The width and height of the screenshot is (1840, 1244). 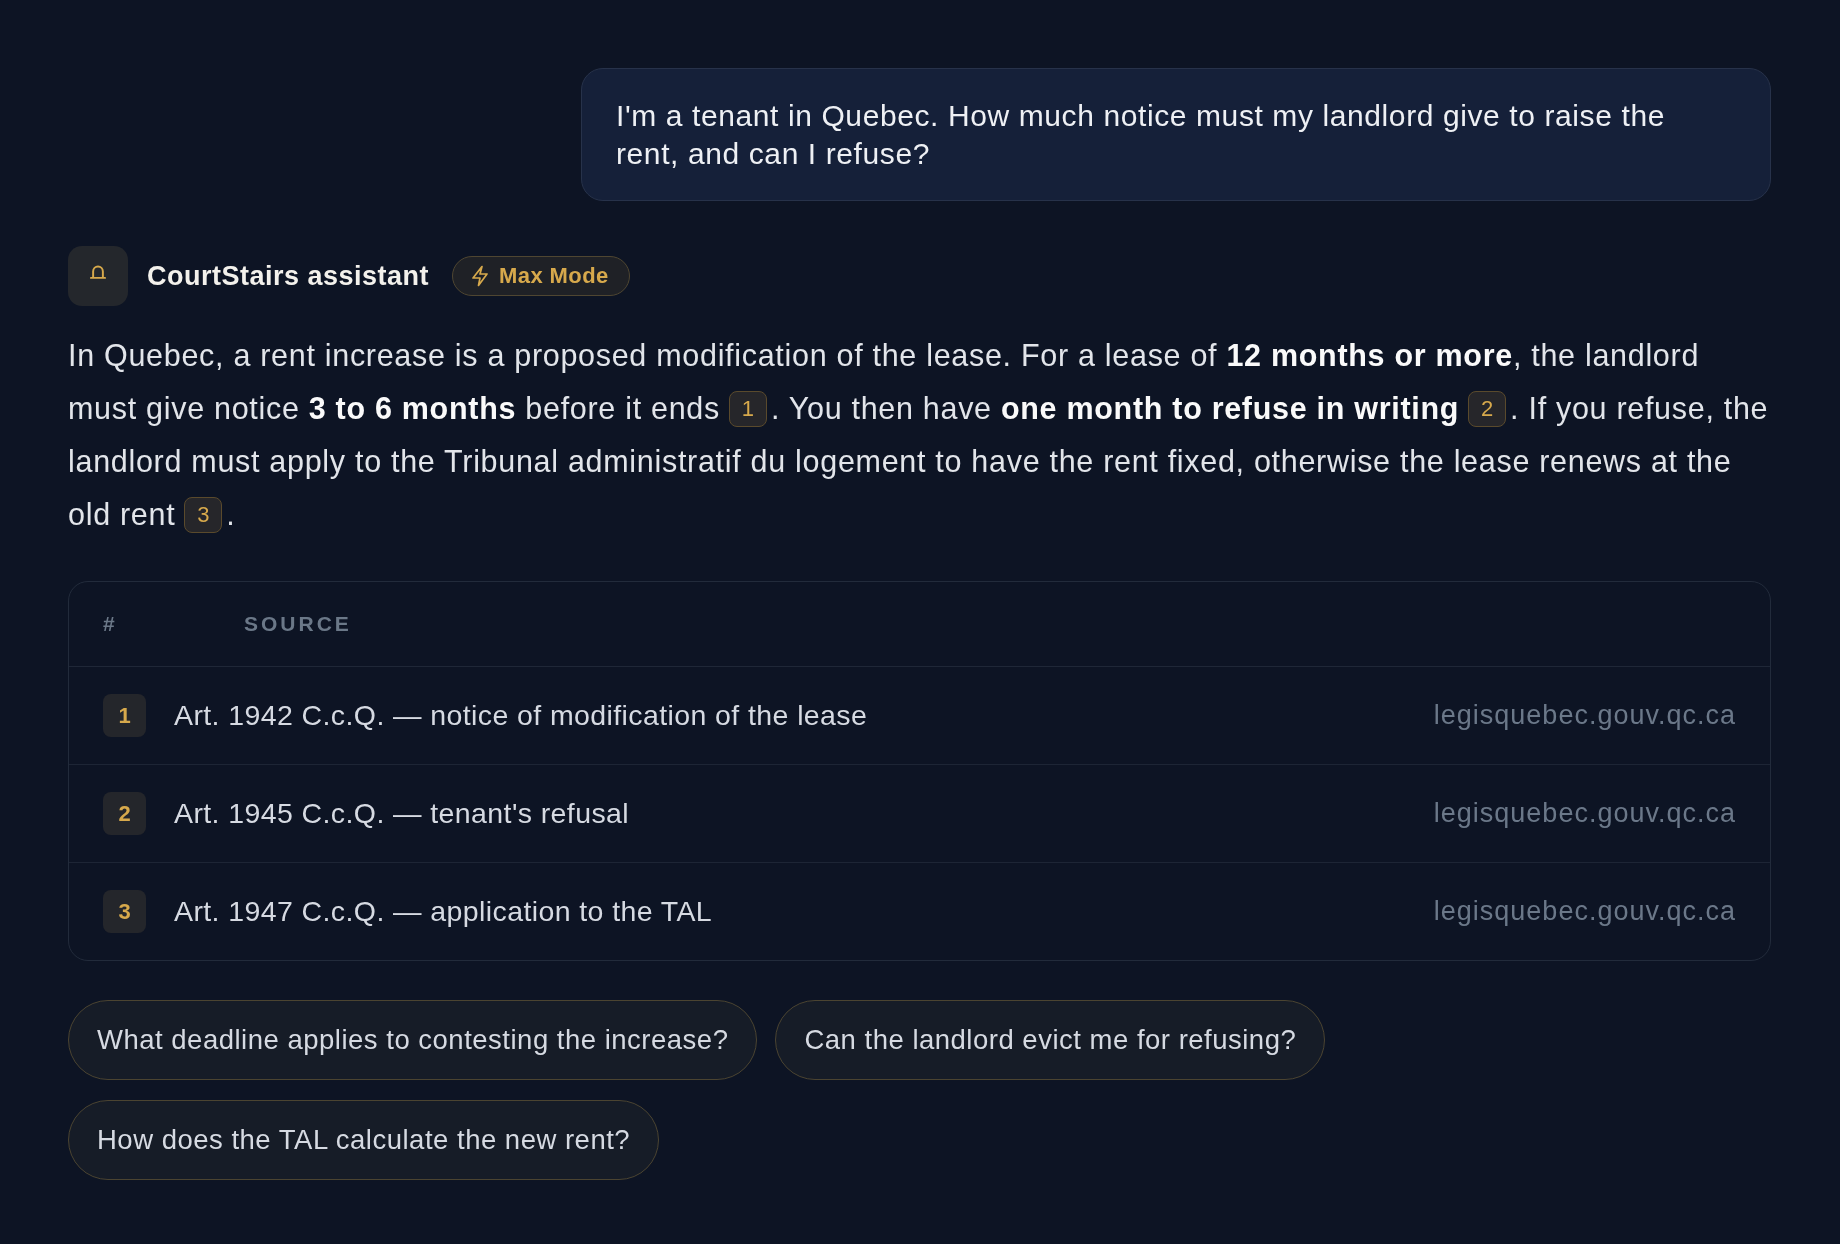 What do you see at coordinates (1050, 1040) in the screenshot?
I see `suggestion-chip: Can the landlord evict me for refusing?` at bounding box center [1050, 1040].